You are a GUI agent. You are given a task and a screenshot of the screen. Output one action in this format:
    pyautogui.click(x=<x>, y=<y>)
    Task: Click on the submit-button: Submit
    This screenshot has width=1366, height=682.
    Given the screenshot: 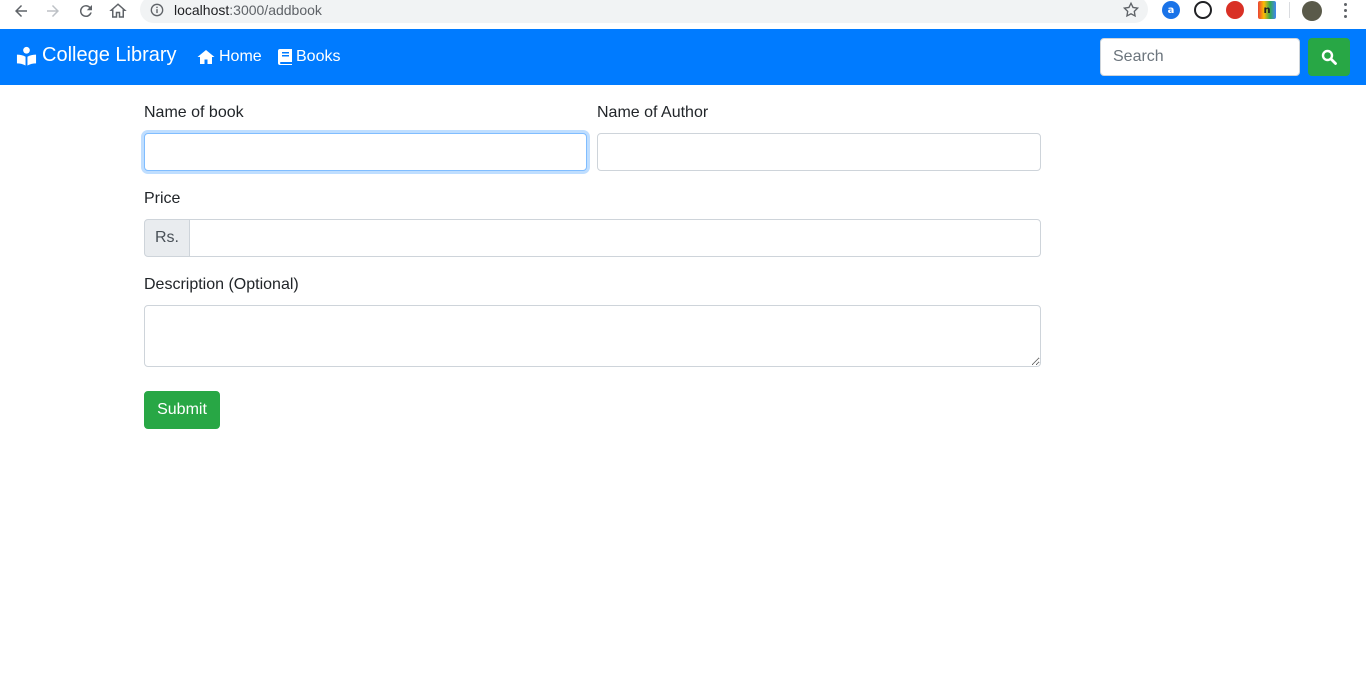 What is the action you would take?
    pyautogui.click(x=182, y=410)
    